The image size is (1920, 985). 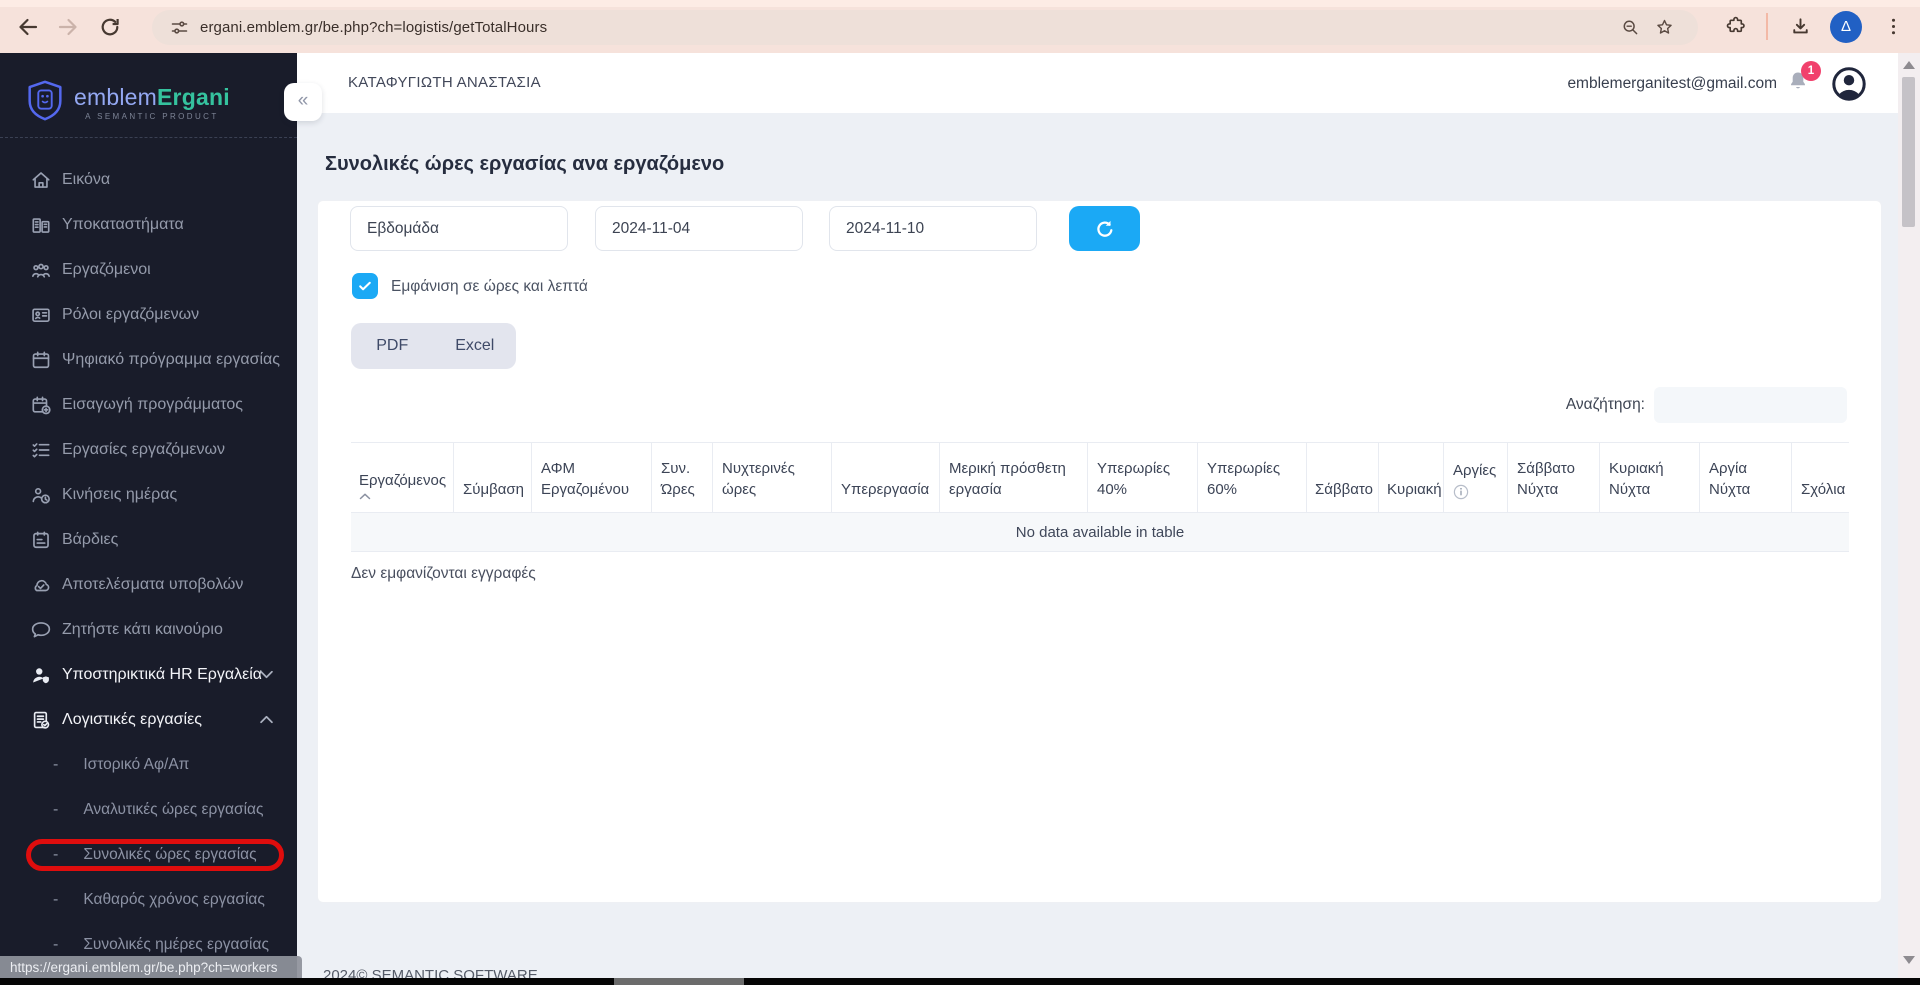 What do you see at coordinates (1672, 83) in the screenshot?
I see `user-email: emblemerganitest@gmail.com` at bounding box center [1672, 83].